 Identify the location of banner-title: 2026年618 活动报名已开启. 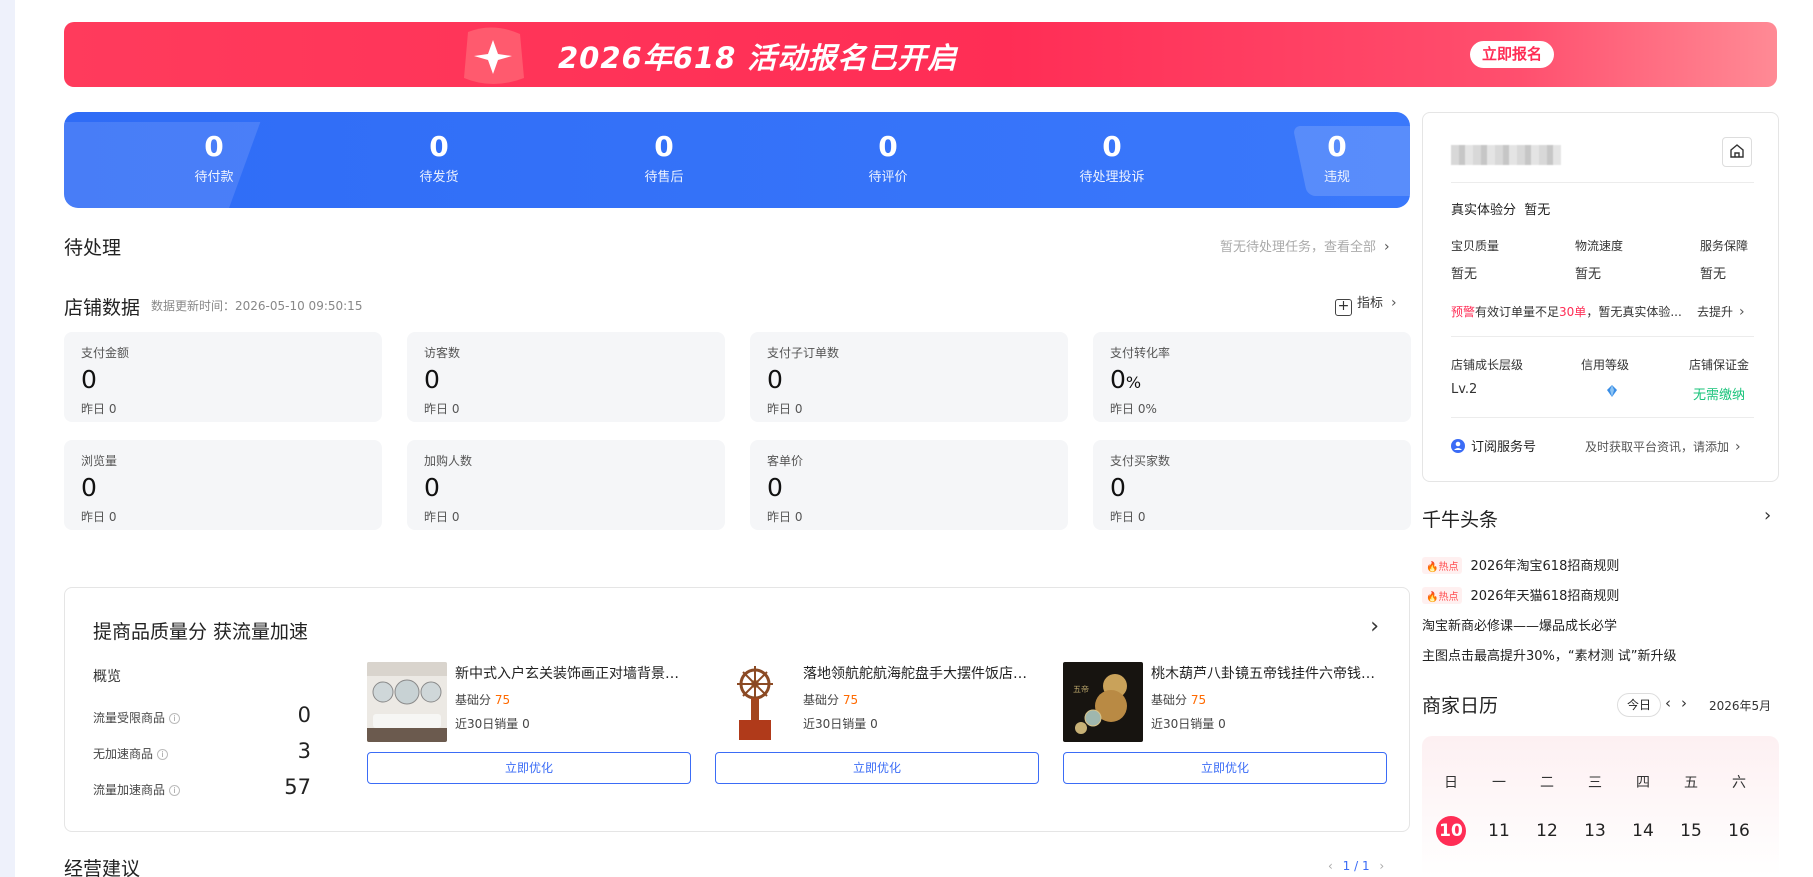
(758, 58).